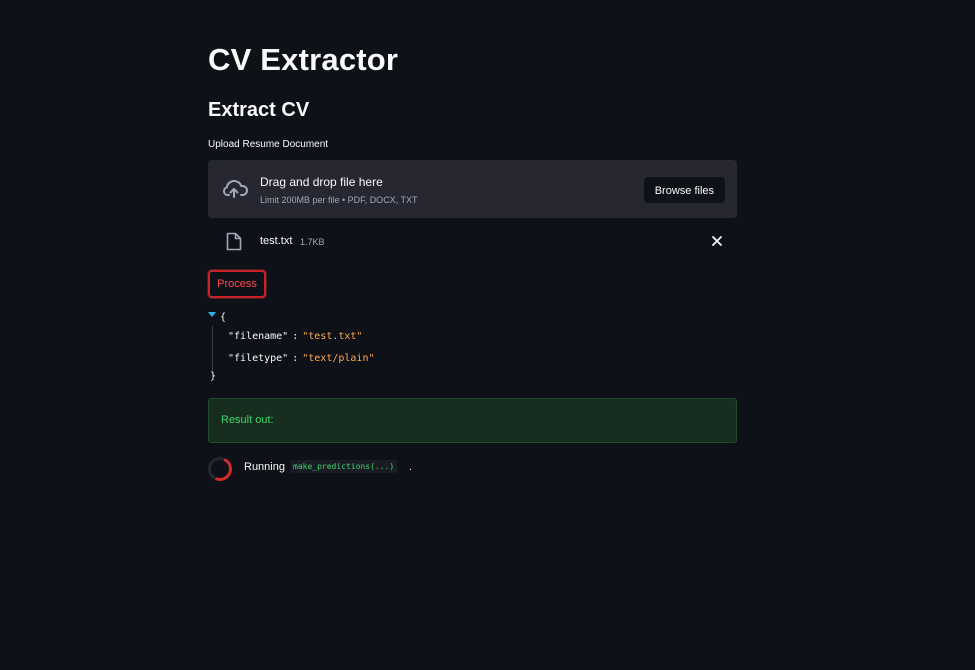 The image size is (975, 670). Describe the element at coordinates (472, 420) in the screenshot. I see `result-alert: Result out:` at that location.